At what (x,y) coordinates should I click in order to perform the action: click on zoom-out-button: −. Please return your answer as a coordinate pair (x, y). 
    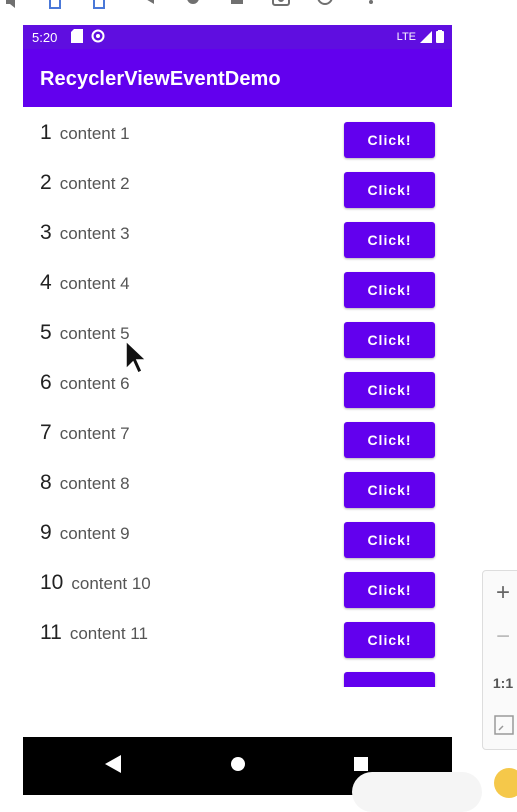
    Looking at the image, I should click on (500, 637).